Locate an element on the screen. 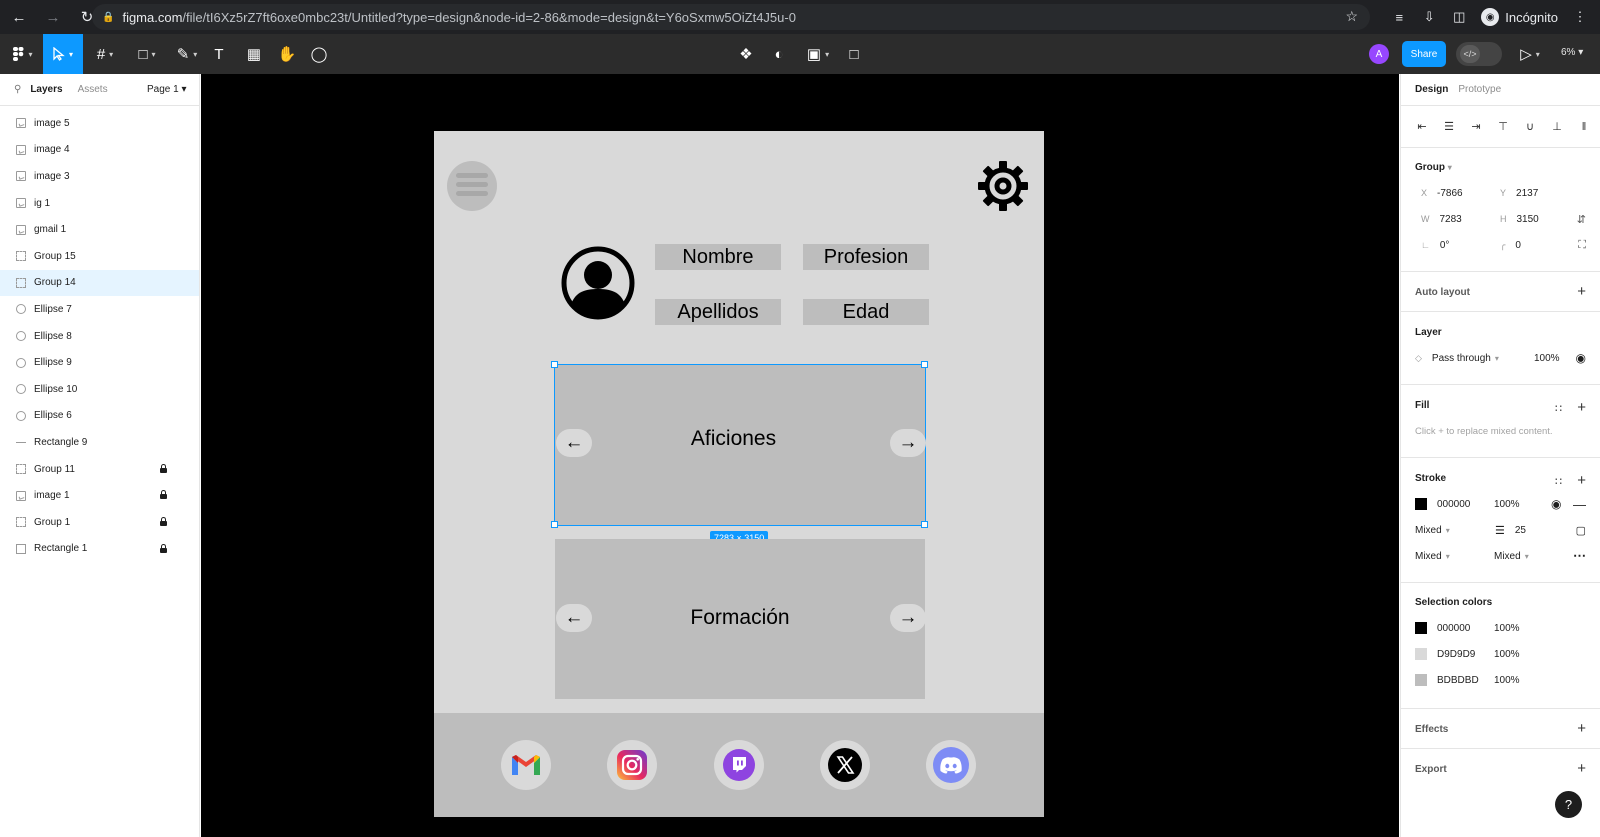 Image resolution: width=1600 pixels, height=837 pixels. selection-color-row: BDBDBD 100% is located at coordinates (1500, 680).